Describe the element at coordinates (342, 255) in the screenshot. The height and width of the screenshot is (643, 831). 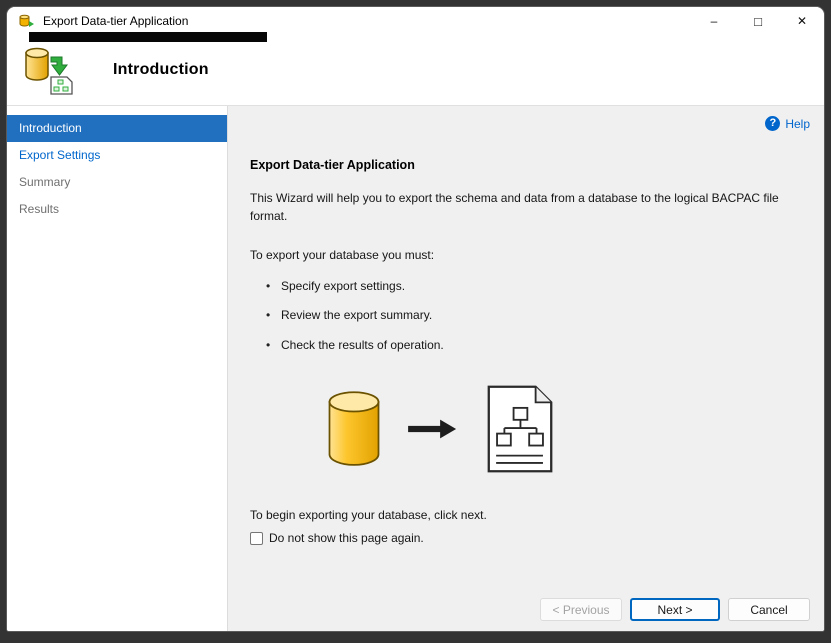
I see `requirements-label: To export your database you must:` at that location.